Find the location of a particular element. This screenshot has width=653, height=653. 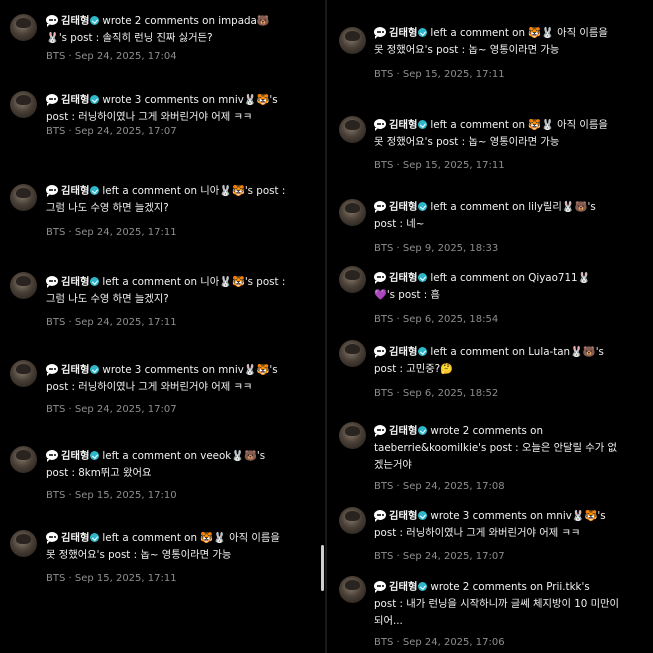

action-text: left a comment on Lula-tan🐰🐻's is located at coordinates (517, 352).